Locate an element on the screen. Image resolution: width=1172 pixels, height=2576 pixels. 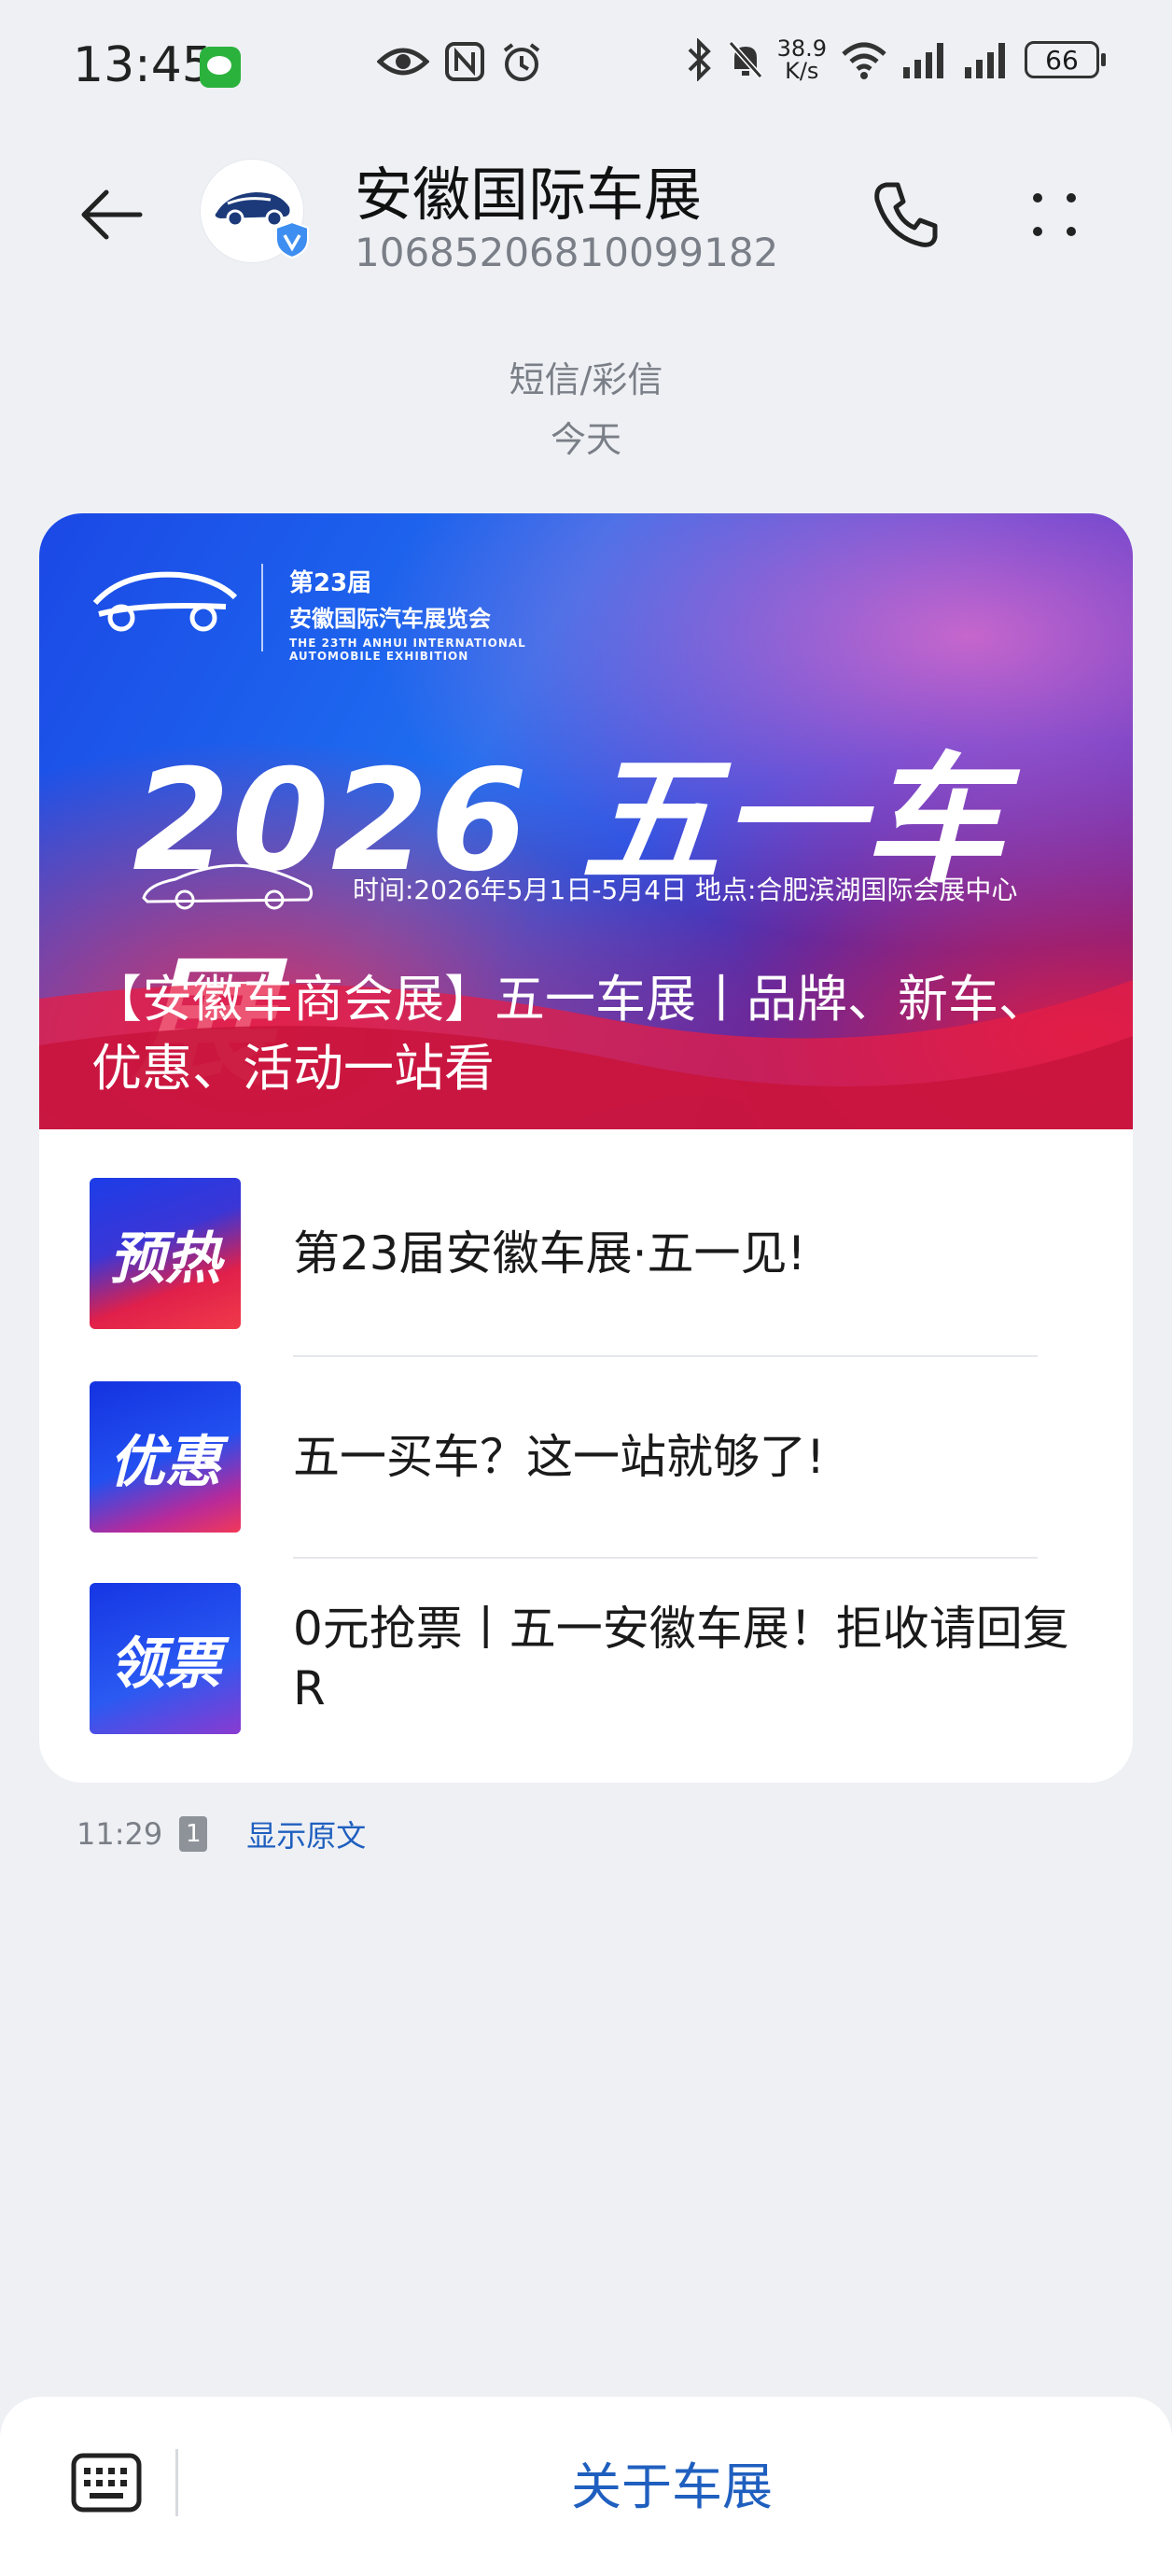
item-thumbnail: 预热 is located at coordinates (165, 1253).